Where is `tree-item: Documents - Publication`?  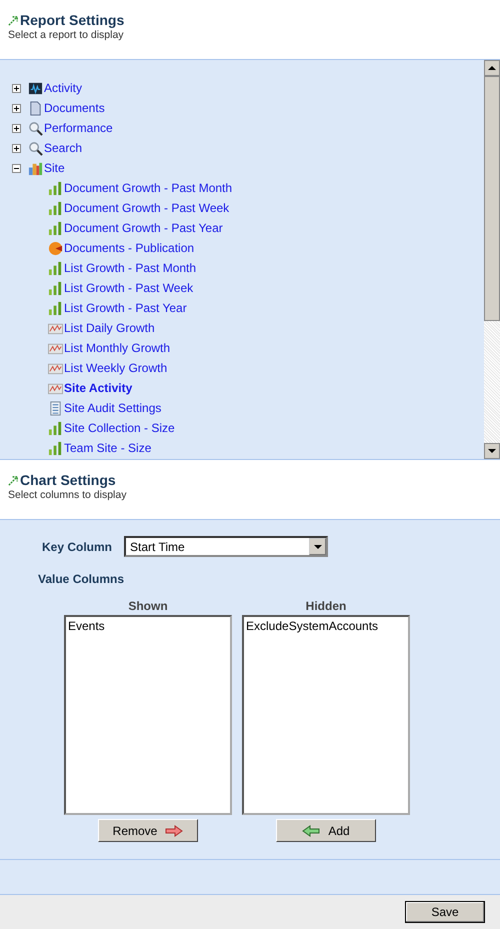 tree-item: Documents - Publication is located at coordinates (129, 248).